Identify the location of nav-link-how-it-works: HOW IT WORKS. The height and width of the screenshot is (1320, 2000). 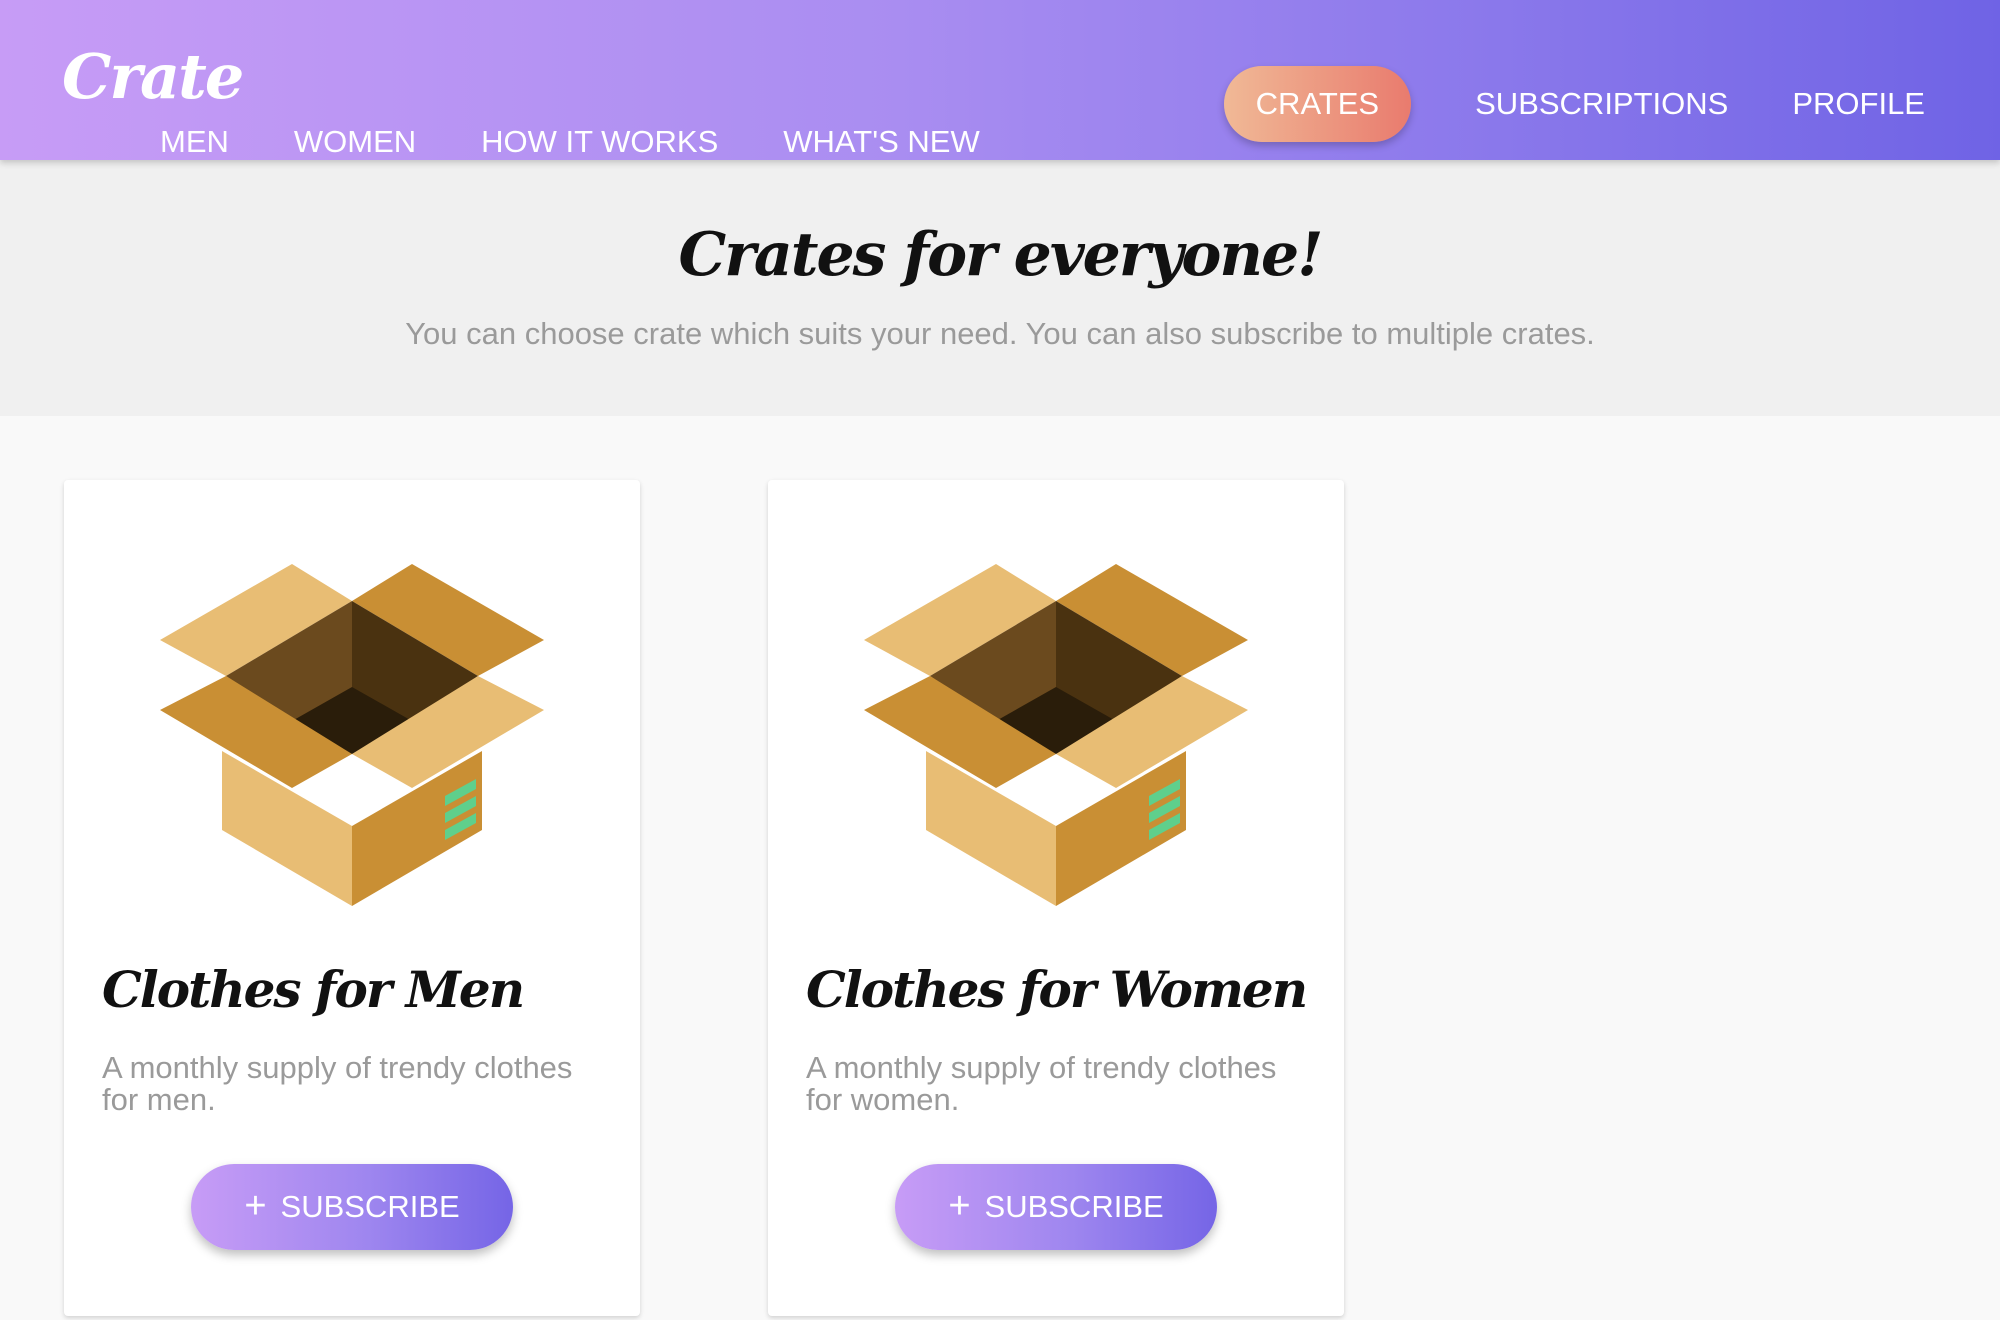
(599, 144).